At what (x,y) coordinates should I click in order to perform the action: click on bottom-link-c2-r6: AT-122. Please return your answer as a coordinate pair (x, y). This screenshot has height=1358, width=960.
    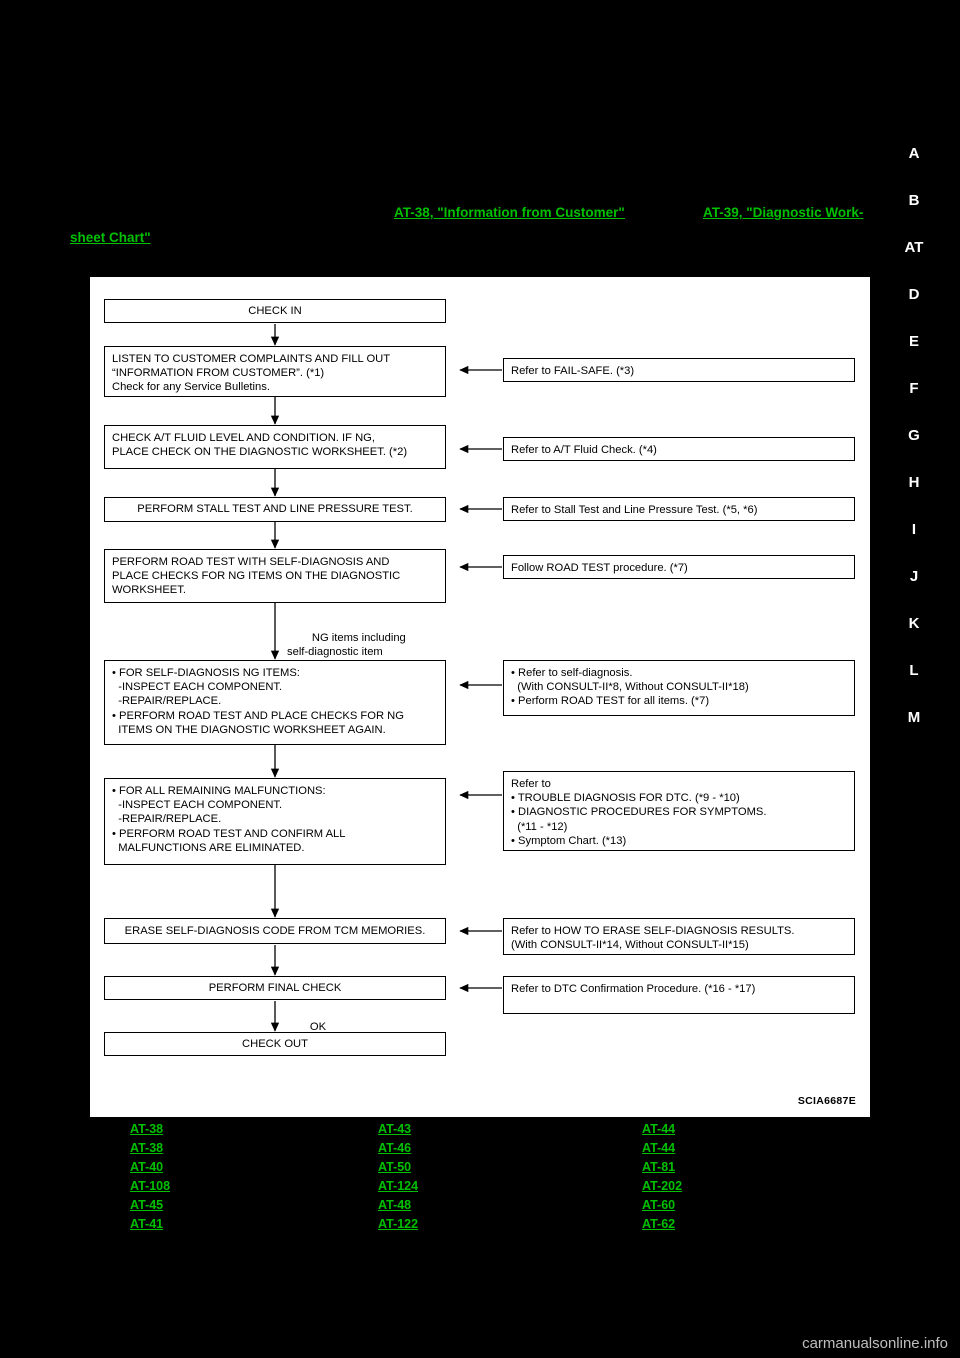
    Looking at the image, I should click on (398, 1224).